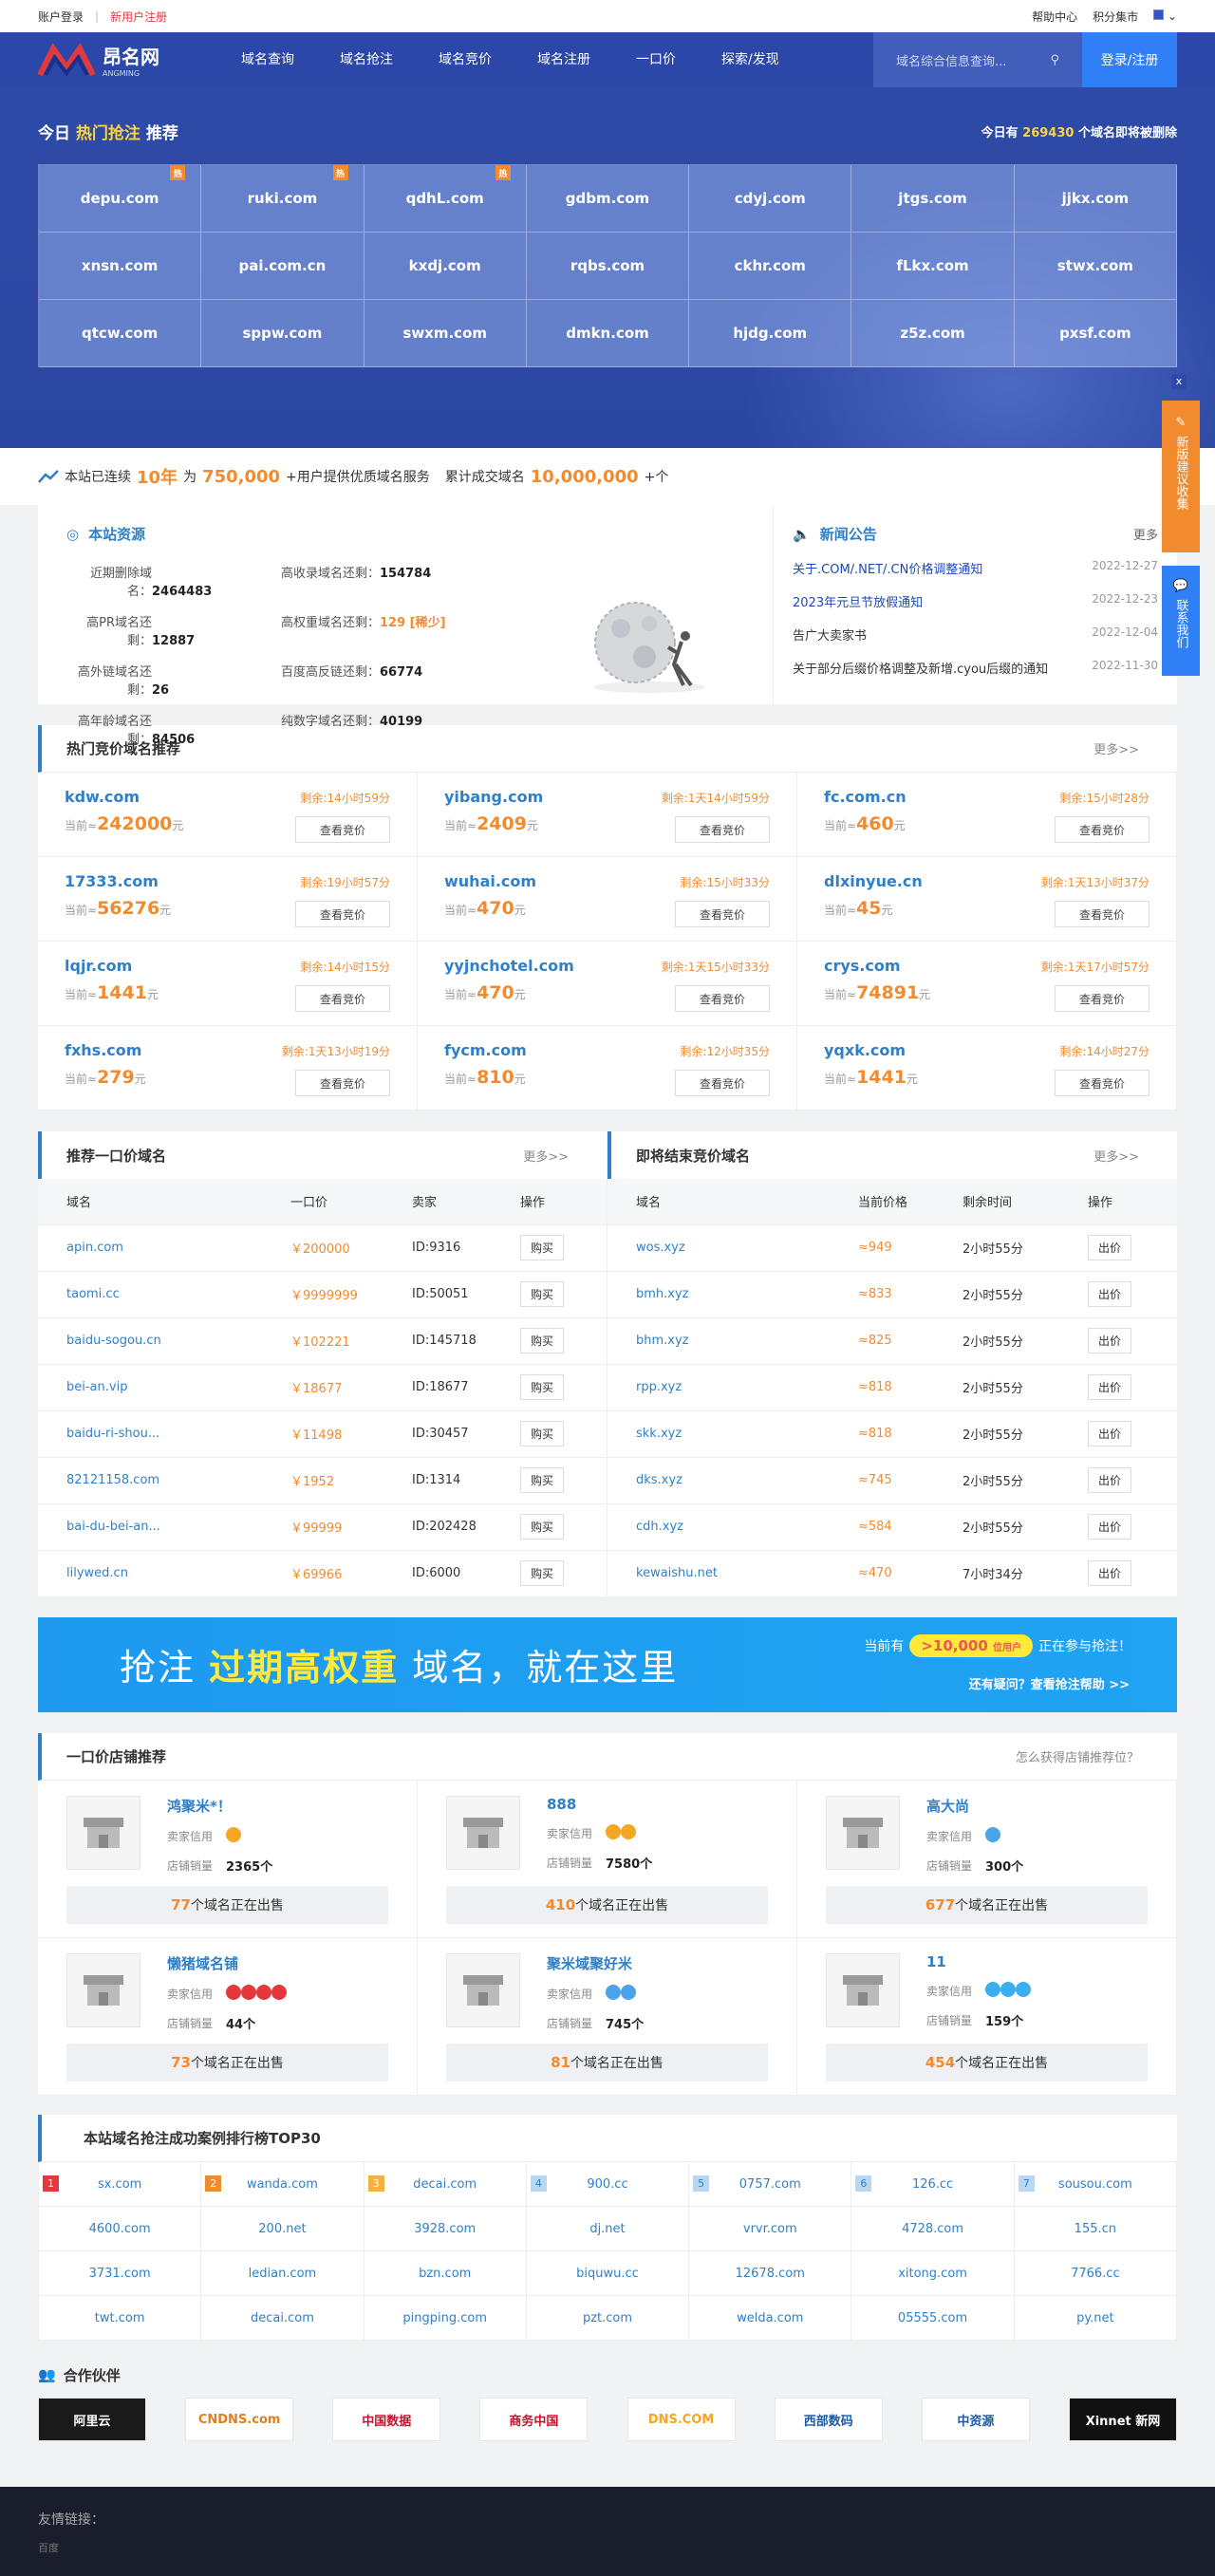 The image size is (1215, 2576). I want to click on top30-domain: 3731.com, so click(120, 2274).